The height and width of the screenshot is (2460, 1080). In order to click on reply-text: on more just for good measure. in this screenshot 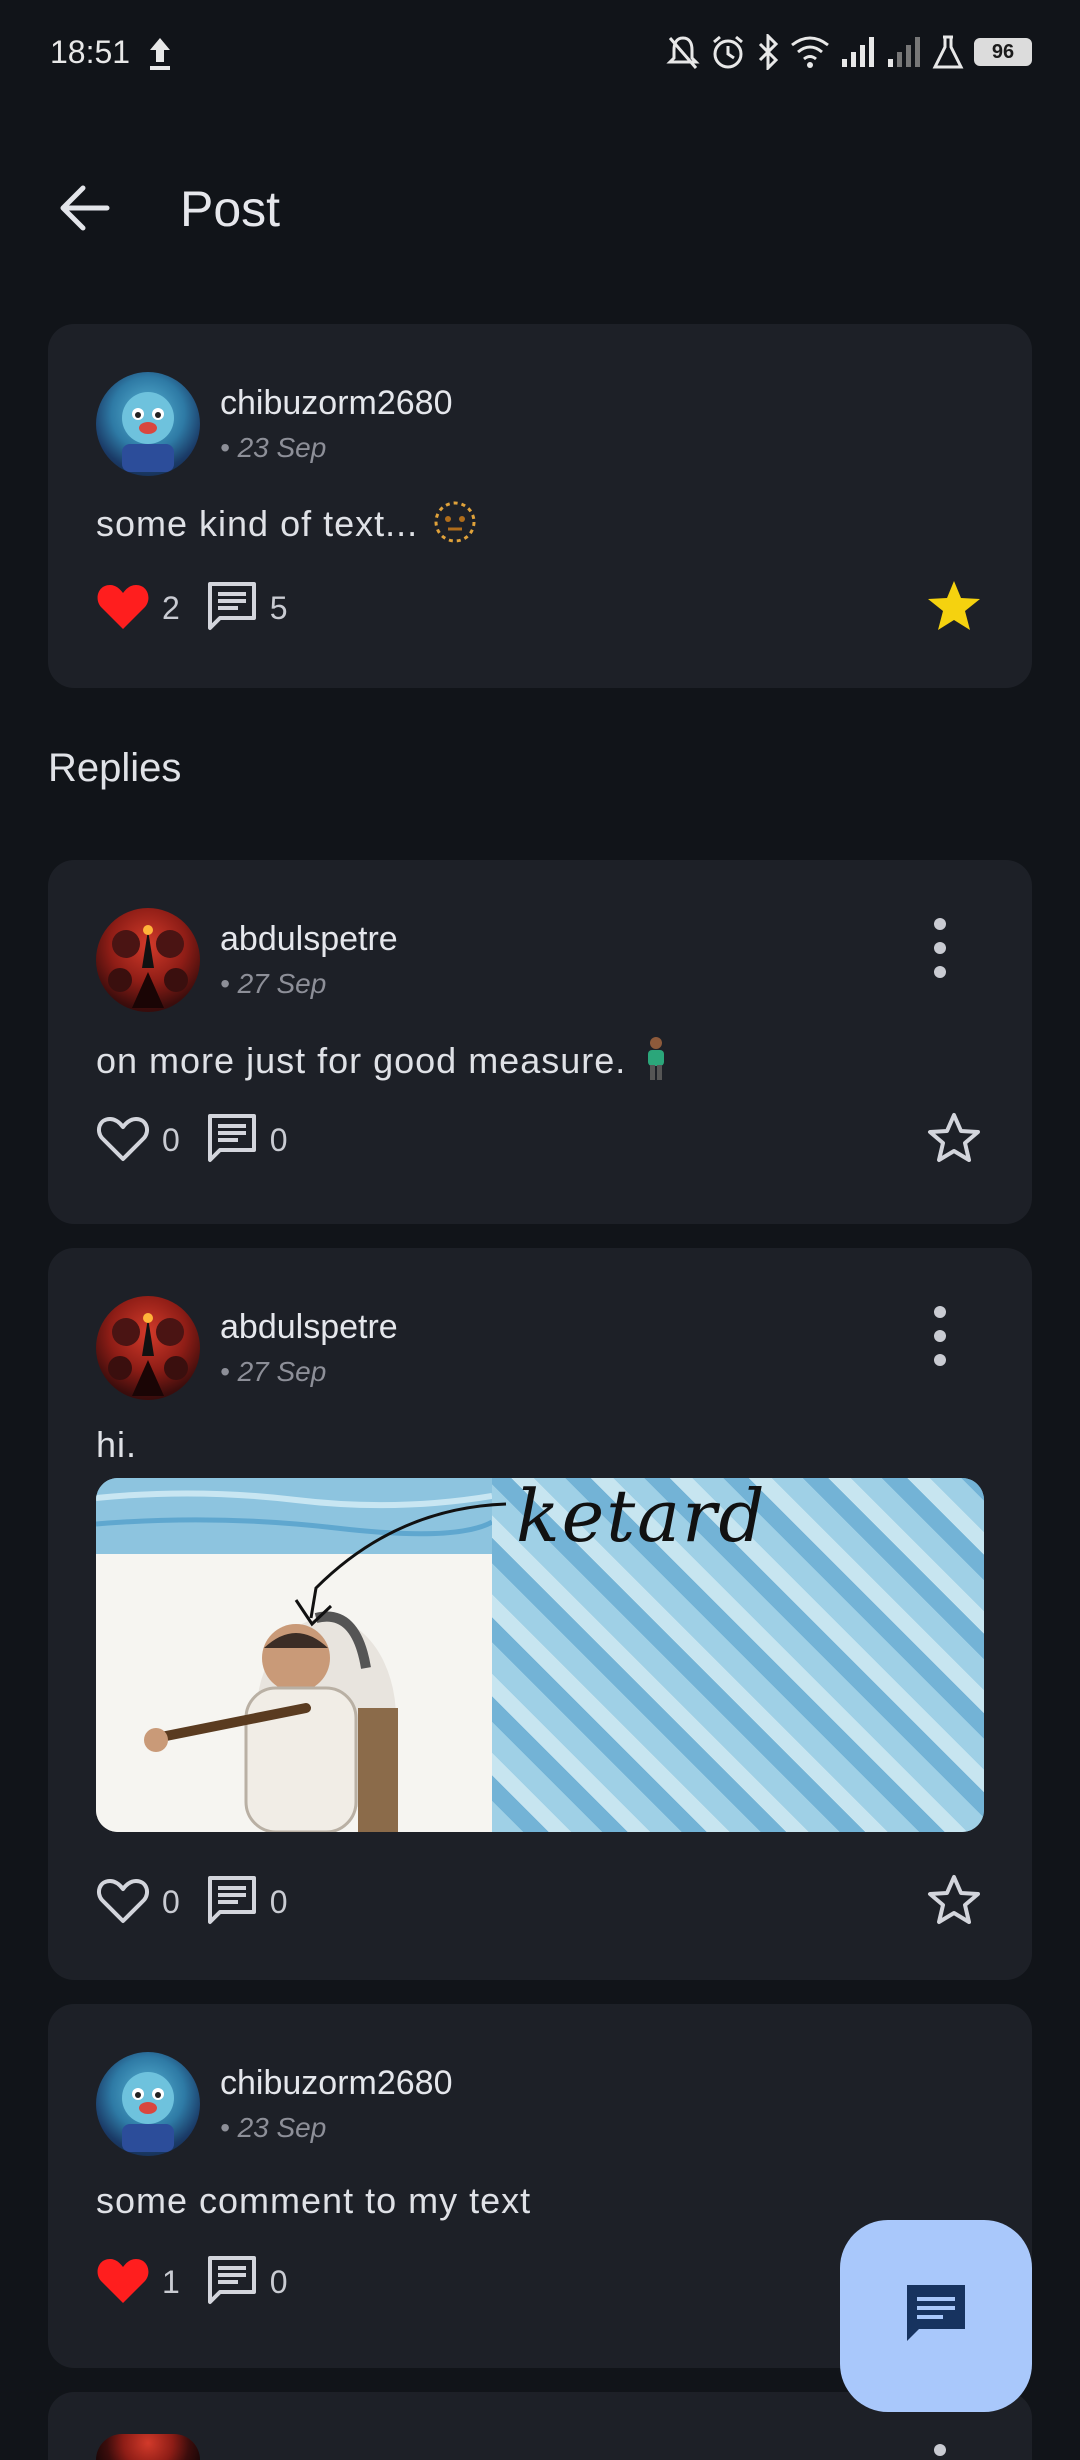, I will do `click(383, 1063)`.